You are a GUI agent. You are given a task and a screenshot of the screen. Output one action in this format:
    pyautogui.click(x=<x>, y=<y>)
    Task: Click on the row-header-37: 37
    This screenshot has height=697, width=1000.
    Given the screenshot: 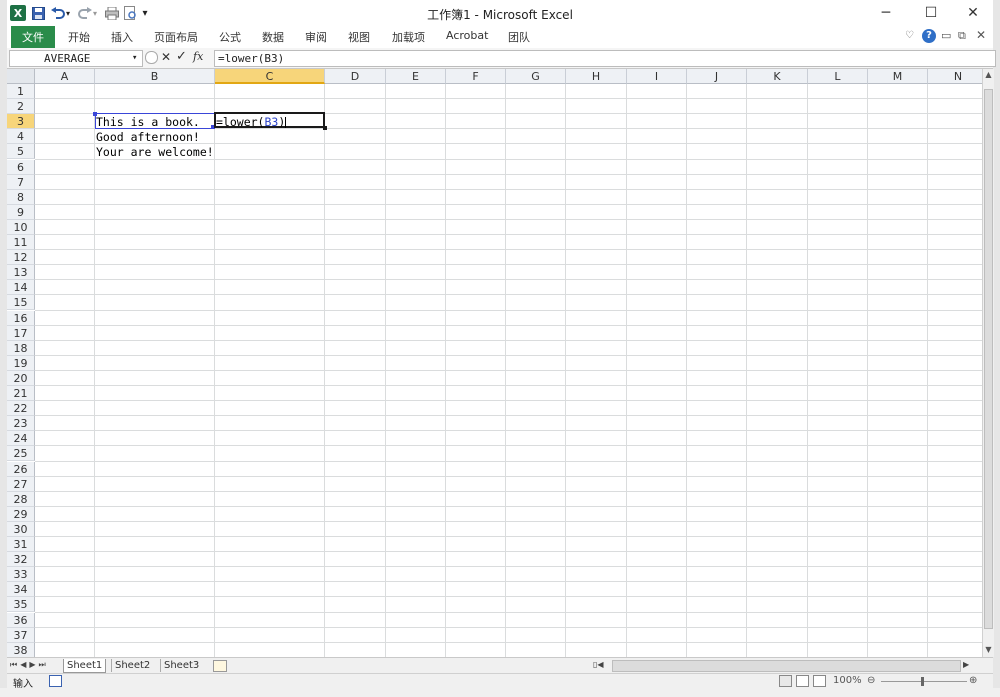 What is the action you would take?
    pyautogui.click(x=21, y=635)
    